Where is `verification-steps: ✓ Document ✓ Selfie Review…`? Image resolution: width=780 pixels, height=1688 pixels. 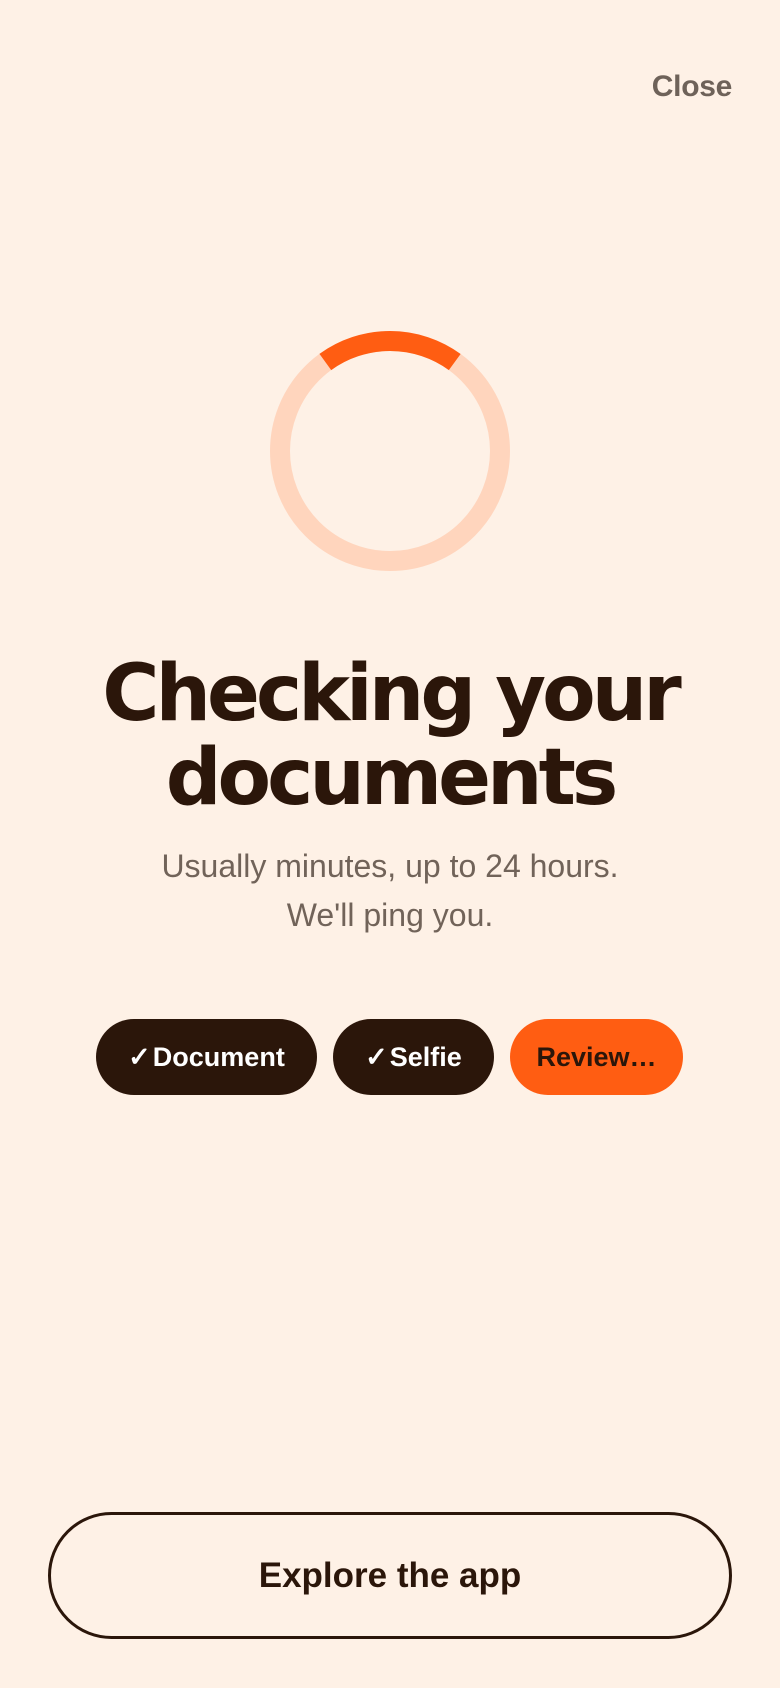 verification-steps: ✓ Document ✓ Selfie Review… is located at coordinates (389, 1057).